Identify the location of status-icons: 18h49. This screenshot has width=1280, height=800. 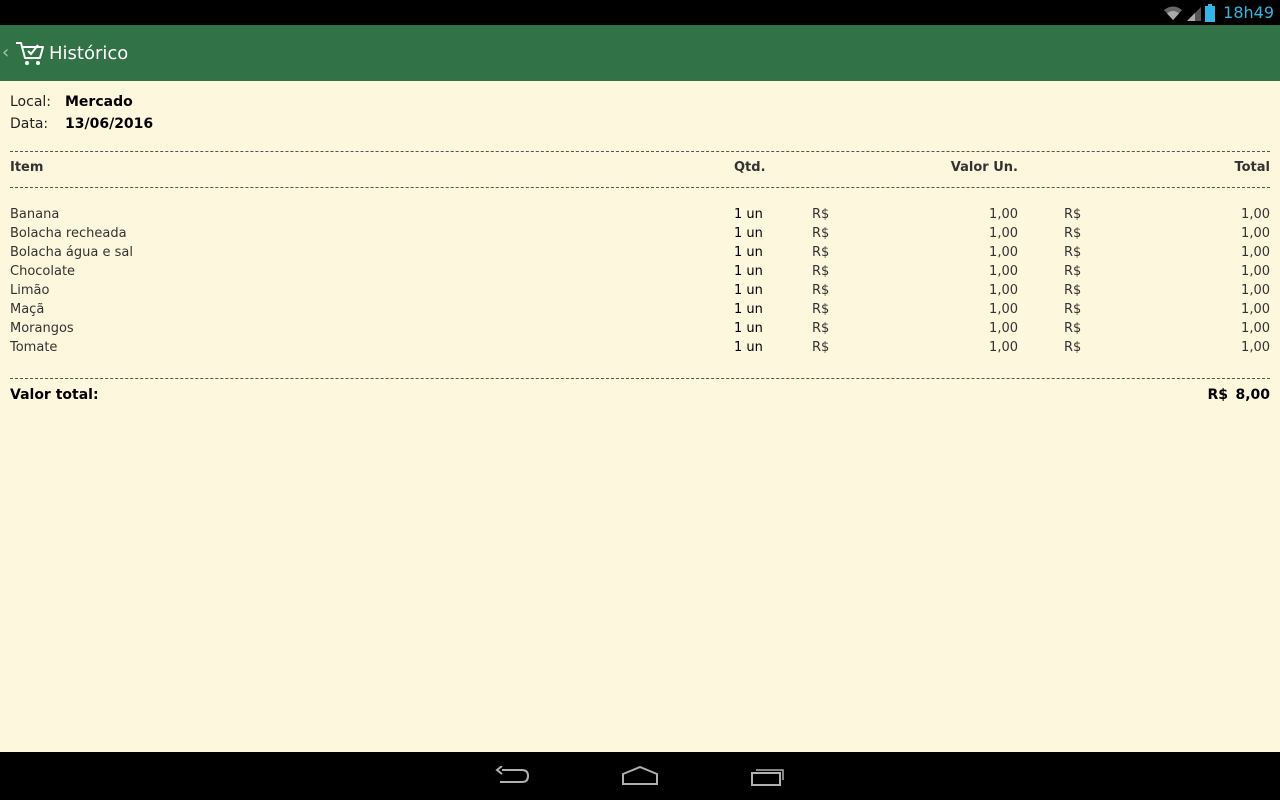
(1218, 12).